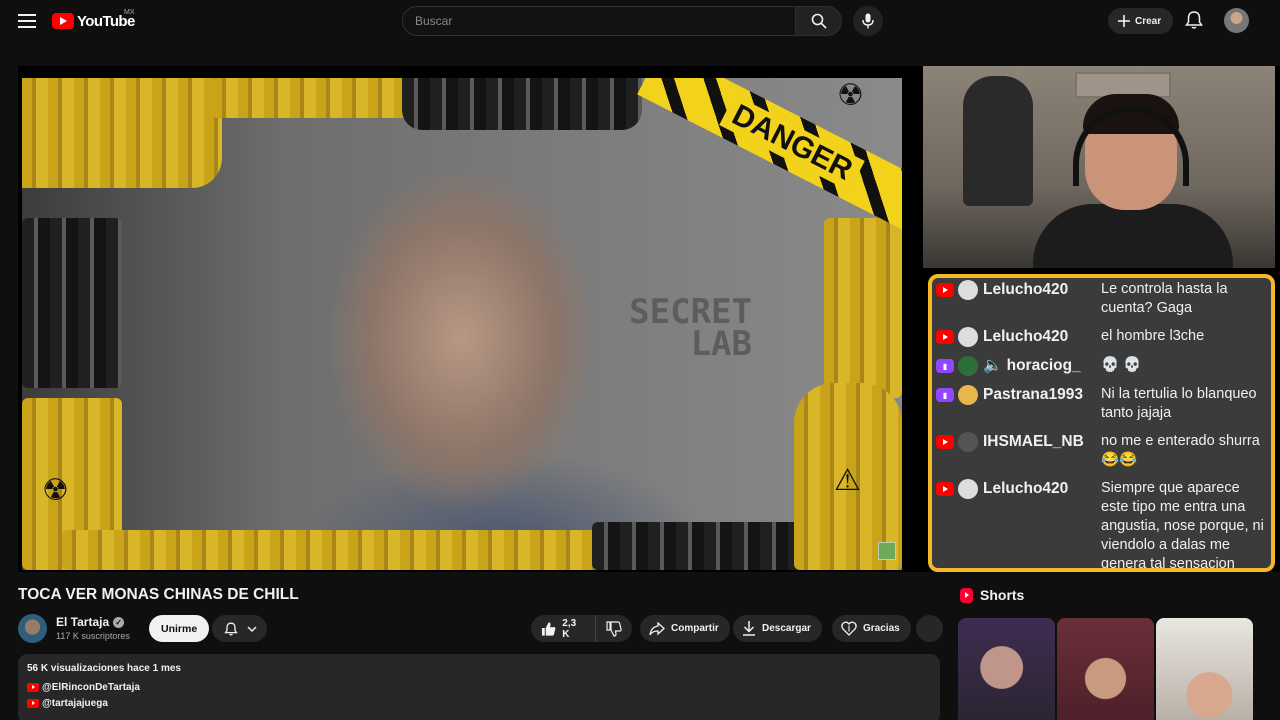 This screenshot has width=1280, height=720. What do you see at coordinates (548, 628) in the screenshot?
I see `thumbs-up-icon` at bounding box center [548, 628].